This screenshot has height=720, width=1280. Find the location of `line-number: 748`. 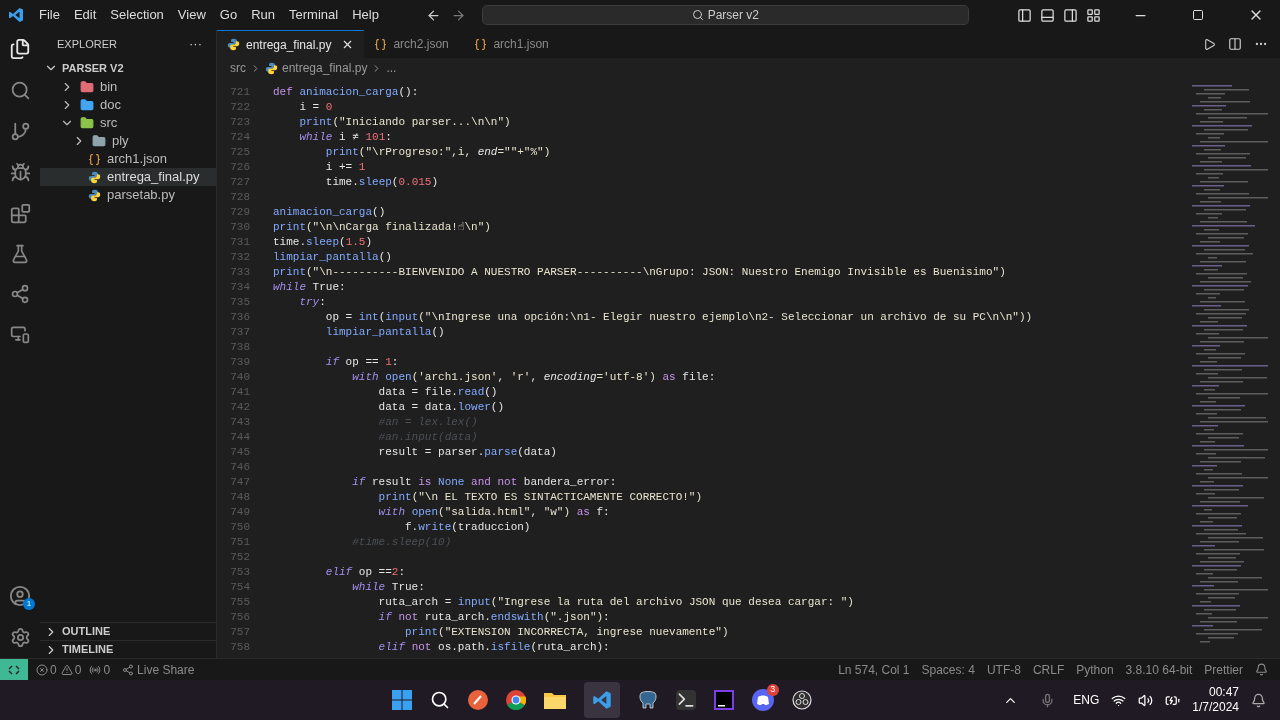

line-number: 748 is located at coordinates (239, 497).